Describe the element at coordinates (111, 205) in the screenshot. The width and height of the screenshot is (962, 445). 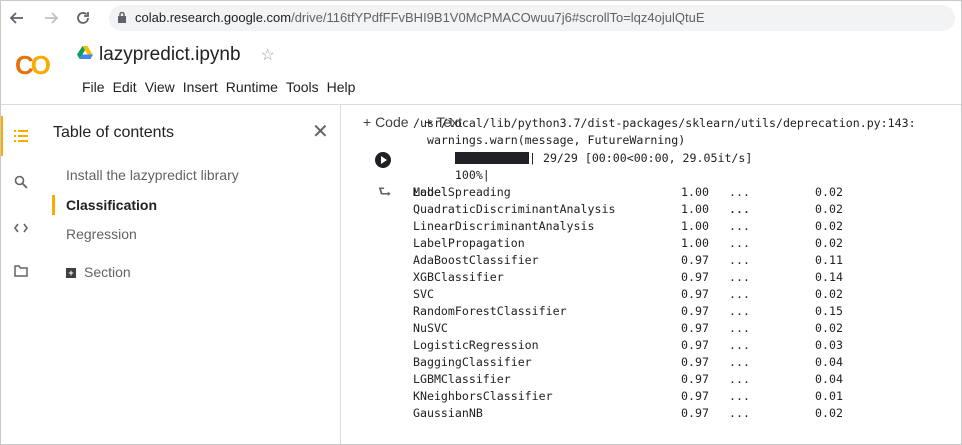
I see `toc-item-classification: Classification` at that location.